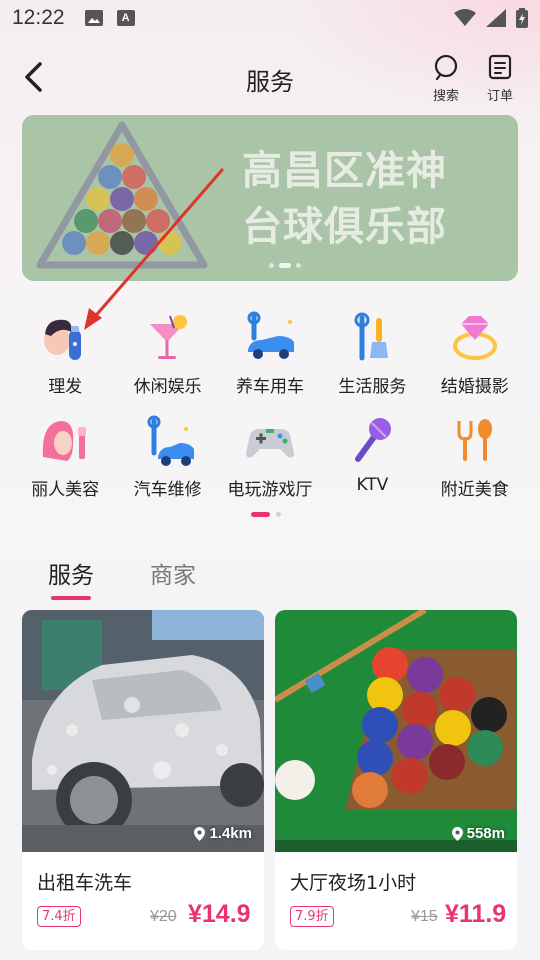 This screenshot has width=540, height=960. Describe the element at coordinates (474, 338) in the screenshot. I see `diamond-ring-icon` at that location.